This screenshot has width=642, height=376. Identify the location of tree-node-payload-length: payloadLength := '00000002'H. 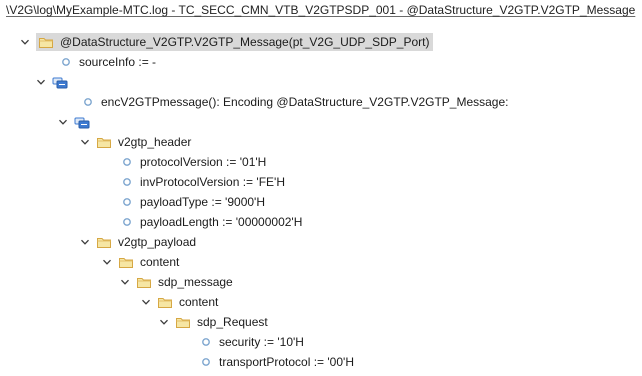
(321, 222).